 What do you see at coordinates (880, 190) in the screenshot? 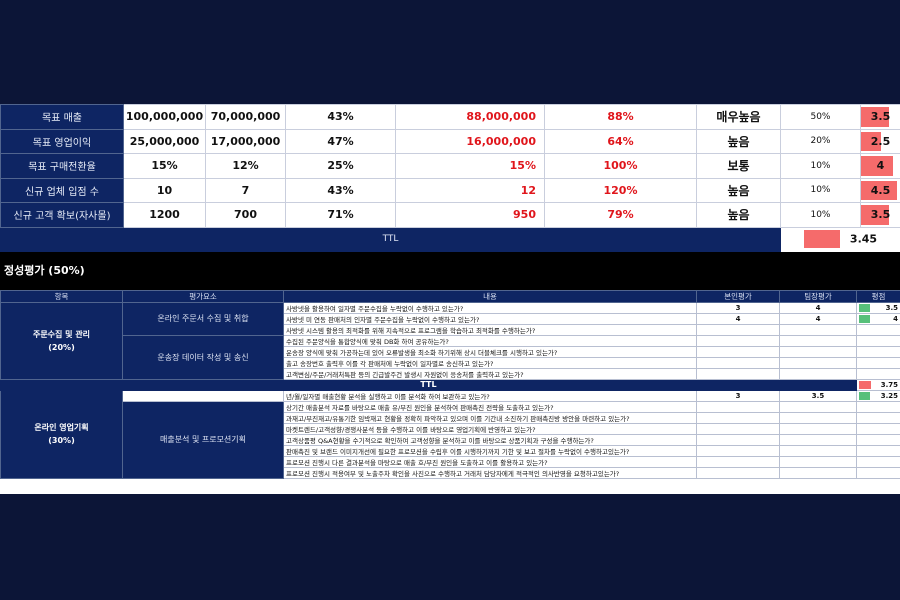
I see `quant-score-cell: 4.5` at bounding box center [880, 190].